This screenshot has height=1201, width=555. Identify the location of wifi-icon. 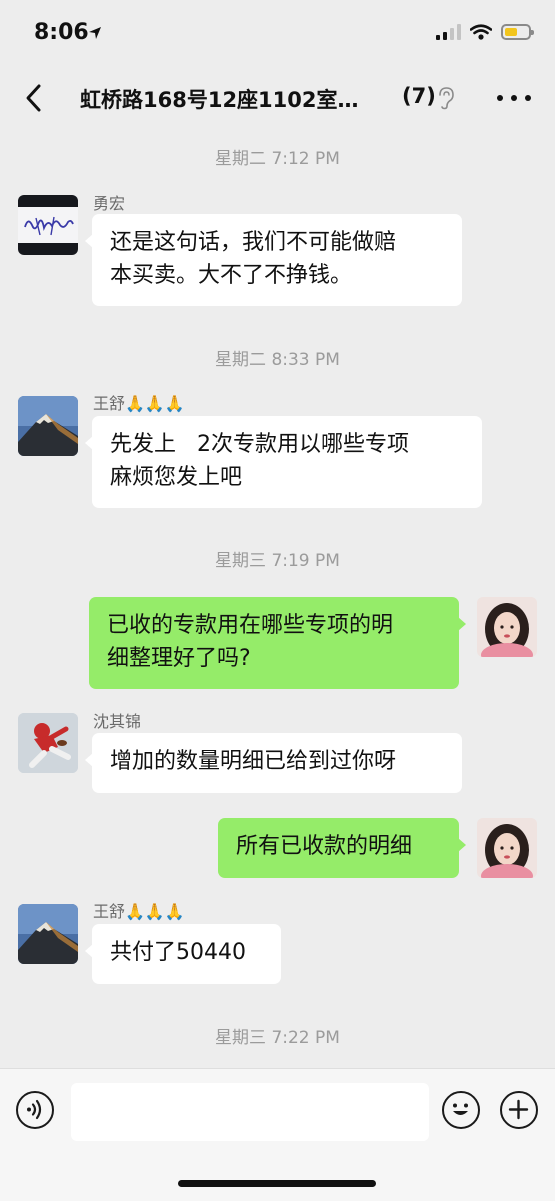
(481, 32).